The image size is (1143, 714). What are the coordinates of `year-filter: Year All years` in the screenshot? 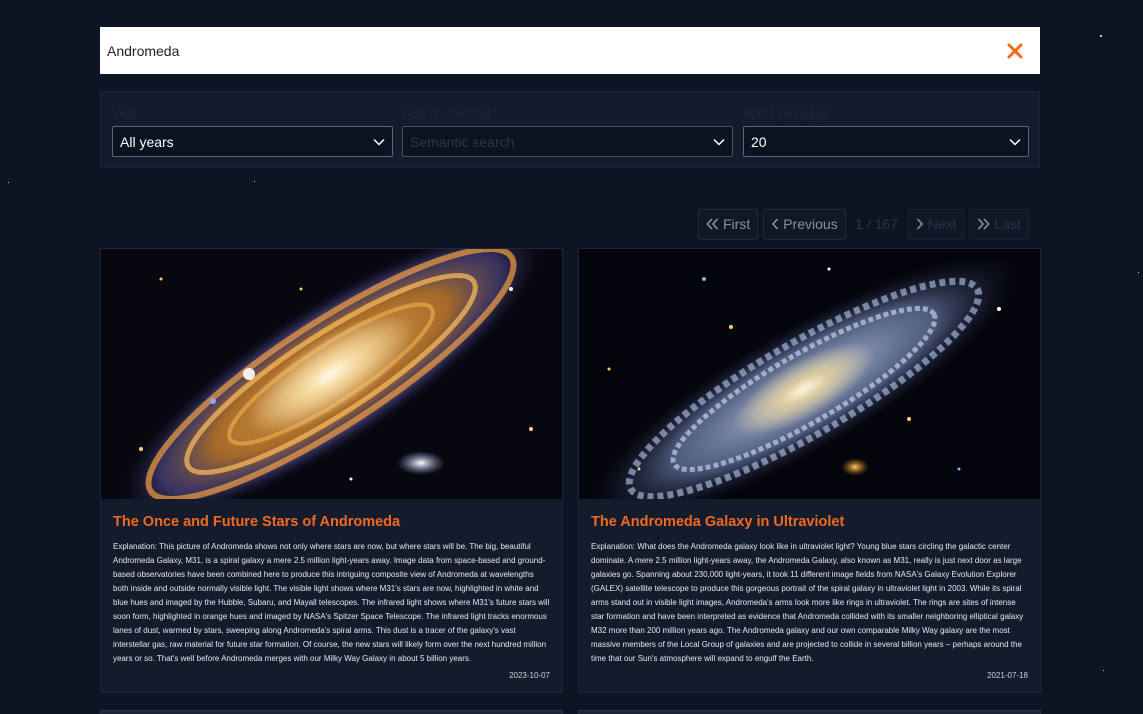 It's located at (252, 130).